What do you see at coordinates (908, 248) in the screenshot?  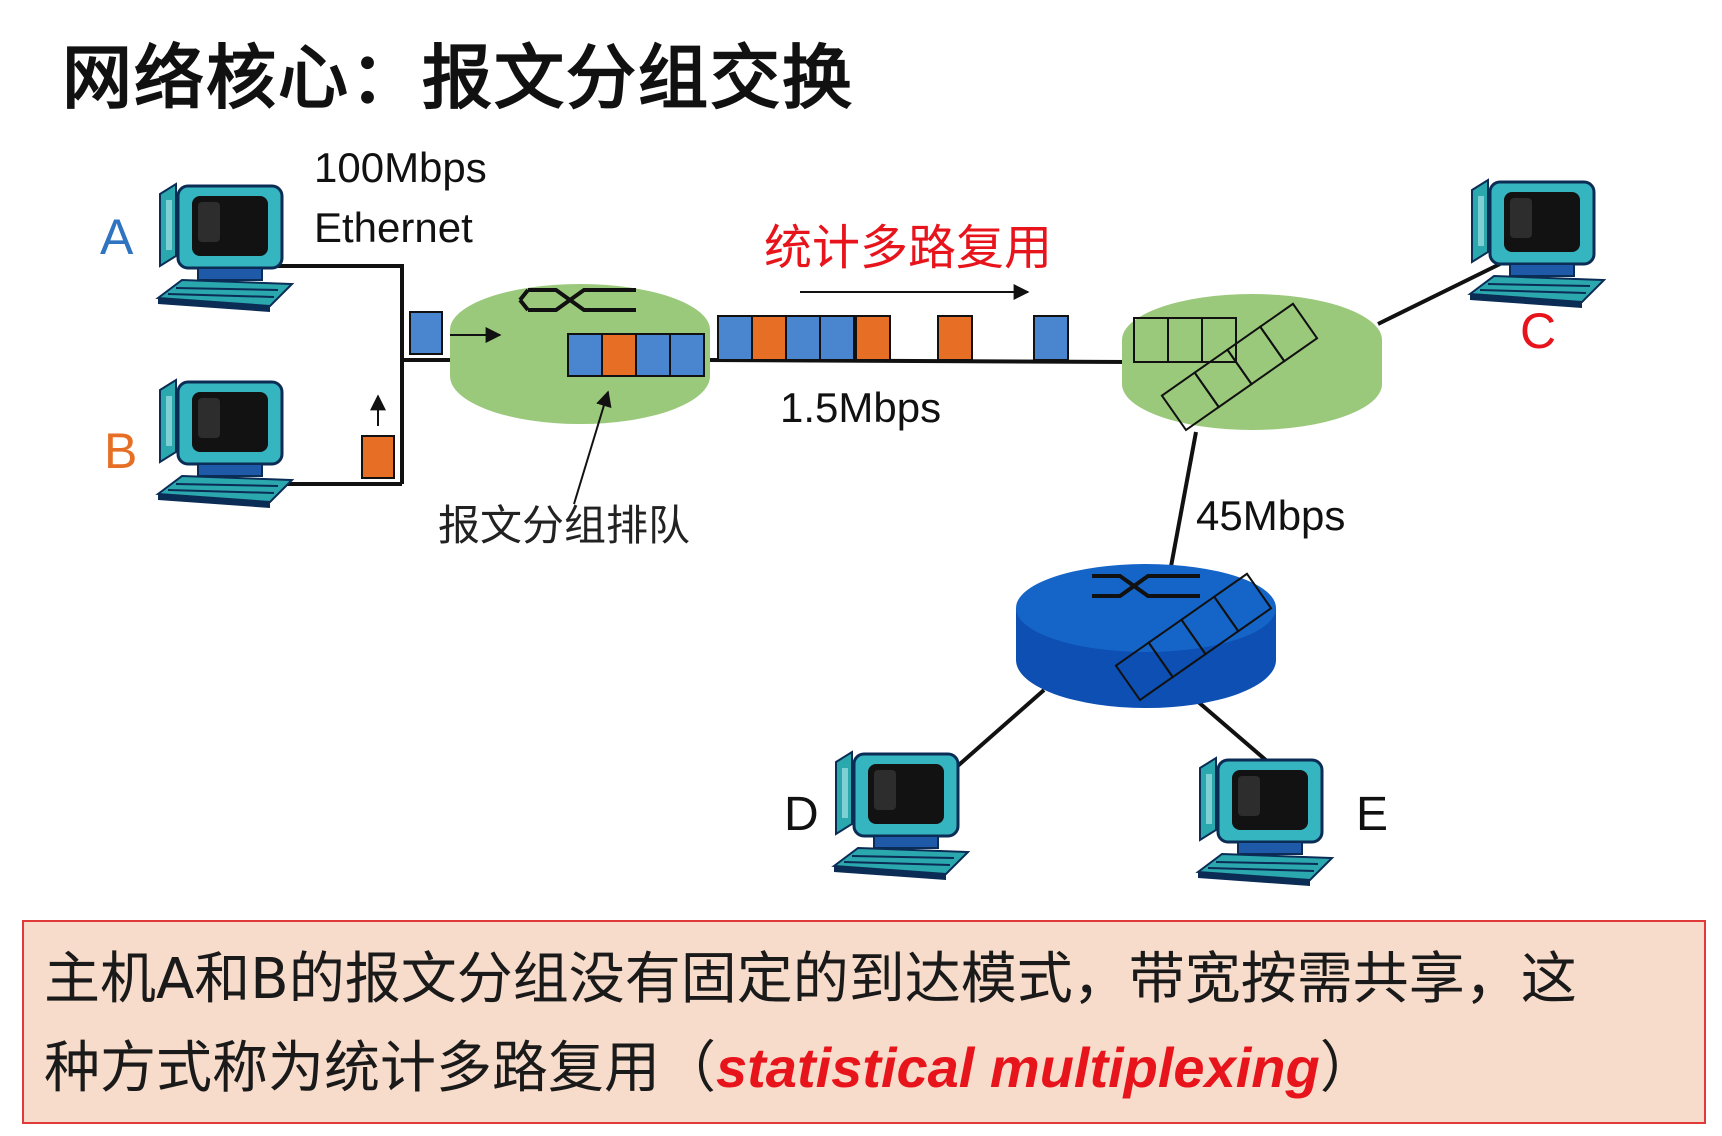 I see `stat-mux-label: 统计多路复用` at bounding box center [908, 248].